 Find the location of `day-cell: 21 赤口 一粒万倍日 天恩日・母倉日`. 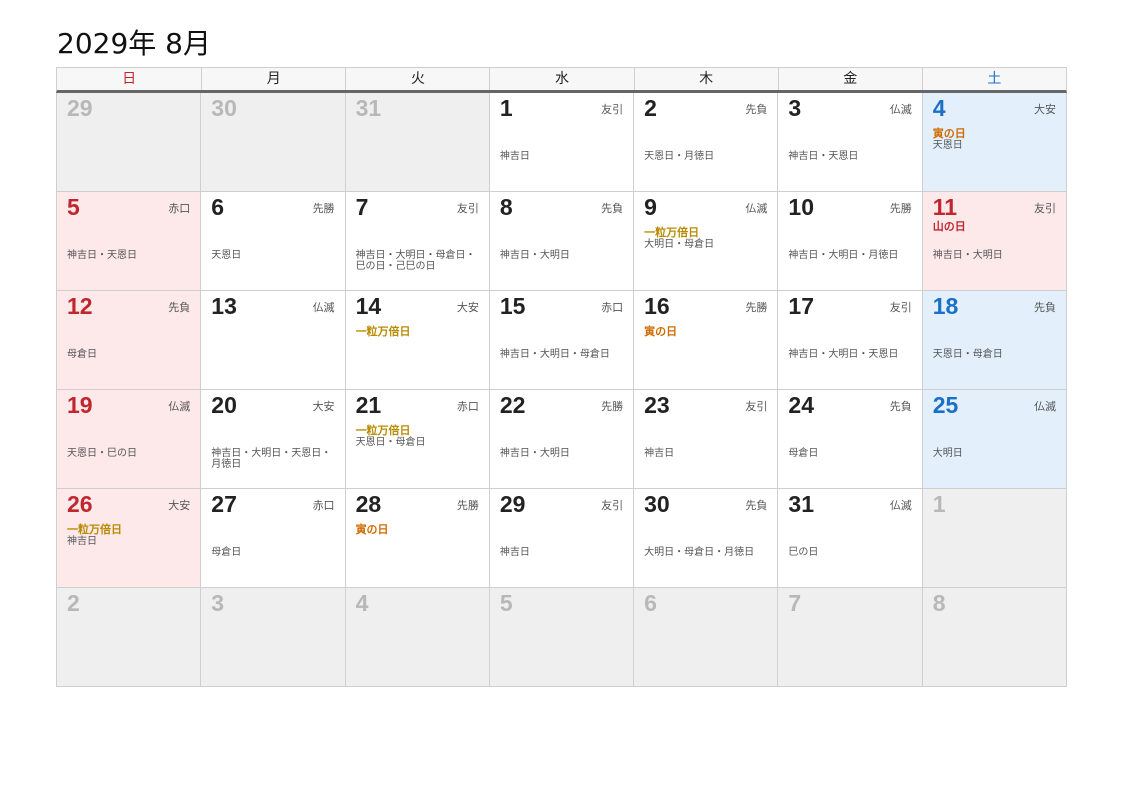

day-cell: 21 赤口 一粒万倍日 天恩日・母倉日 is located at coordinates (417, 439).